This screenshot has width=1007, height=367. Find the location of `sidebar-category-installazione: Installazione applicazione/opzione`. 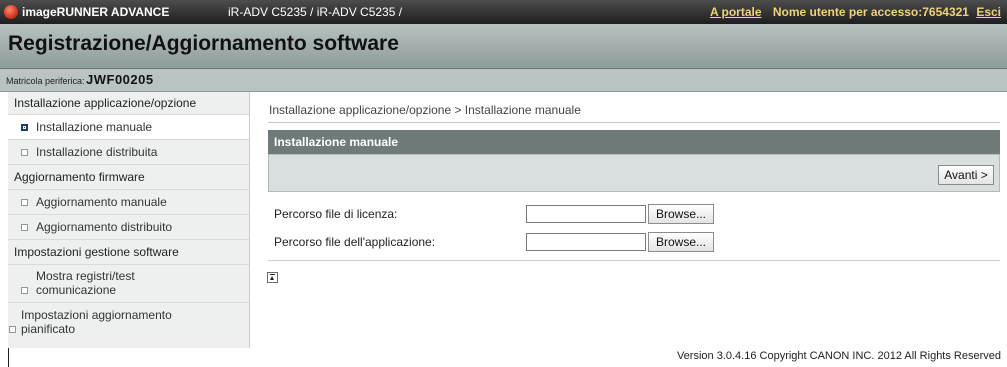

sidebar-category-installazione: Installazione applicazione/opzione is located at coordinates (128, 103).